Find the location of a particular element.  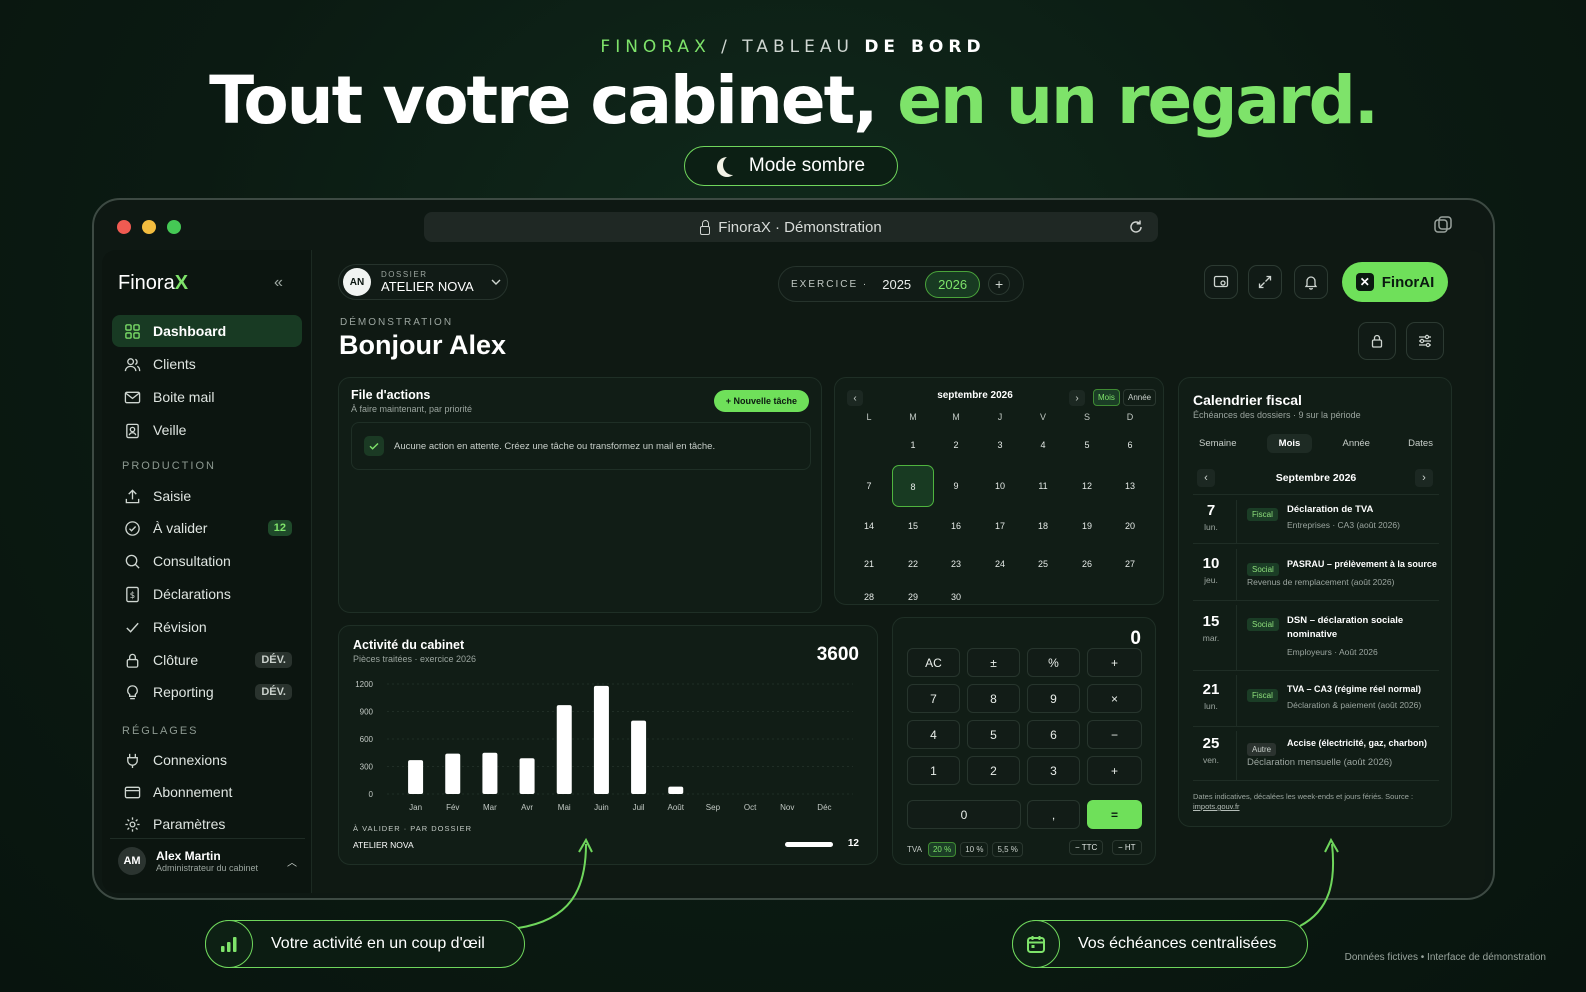

sidebar-item-reporting: Reporting DÉV. is located at coordinates (207, 692).